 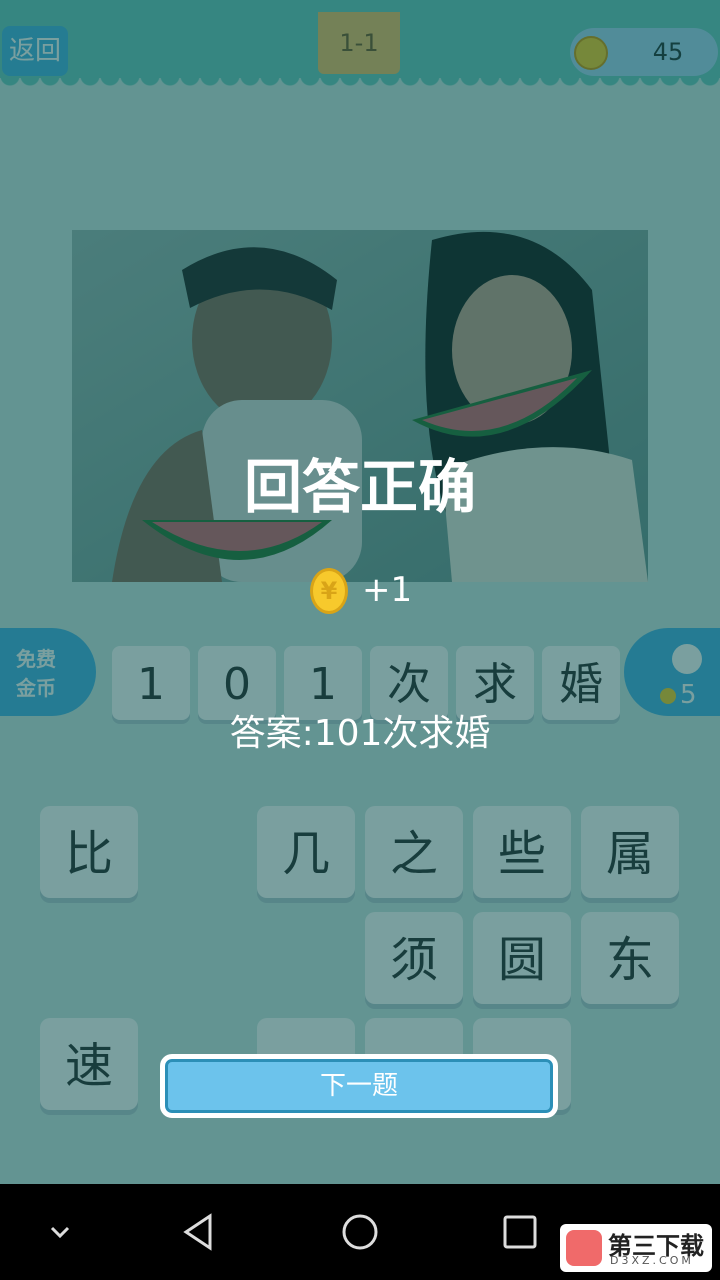 What do you see at coordinates (636, 1248) in the screenshot?
I see `watermark-logo: 第三下载 D3XZ.COM` at bounding box center [636, 1248].